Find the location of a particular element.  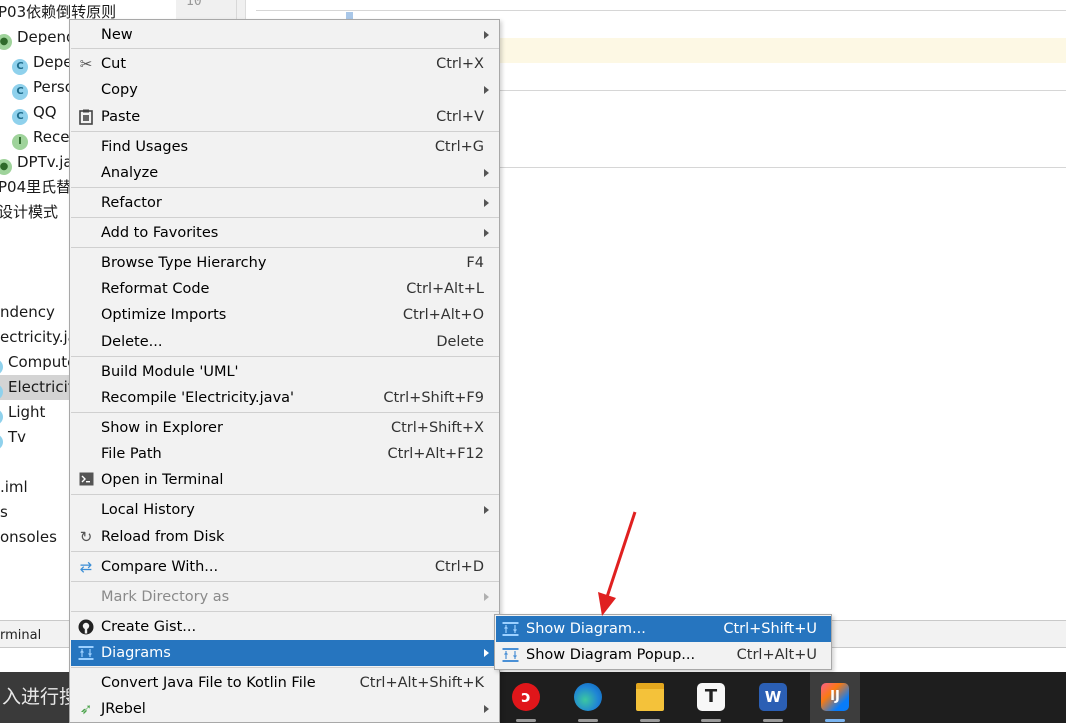

jrebel-icon: ➶ is located at coordinates (86, 709).